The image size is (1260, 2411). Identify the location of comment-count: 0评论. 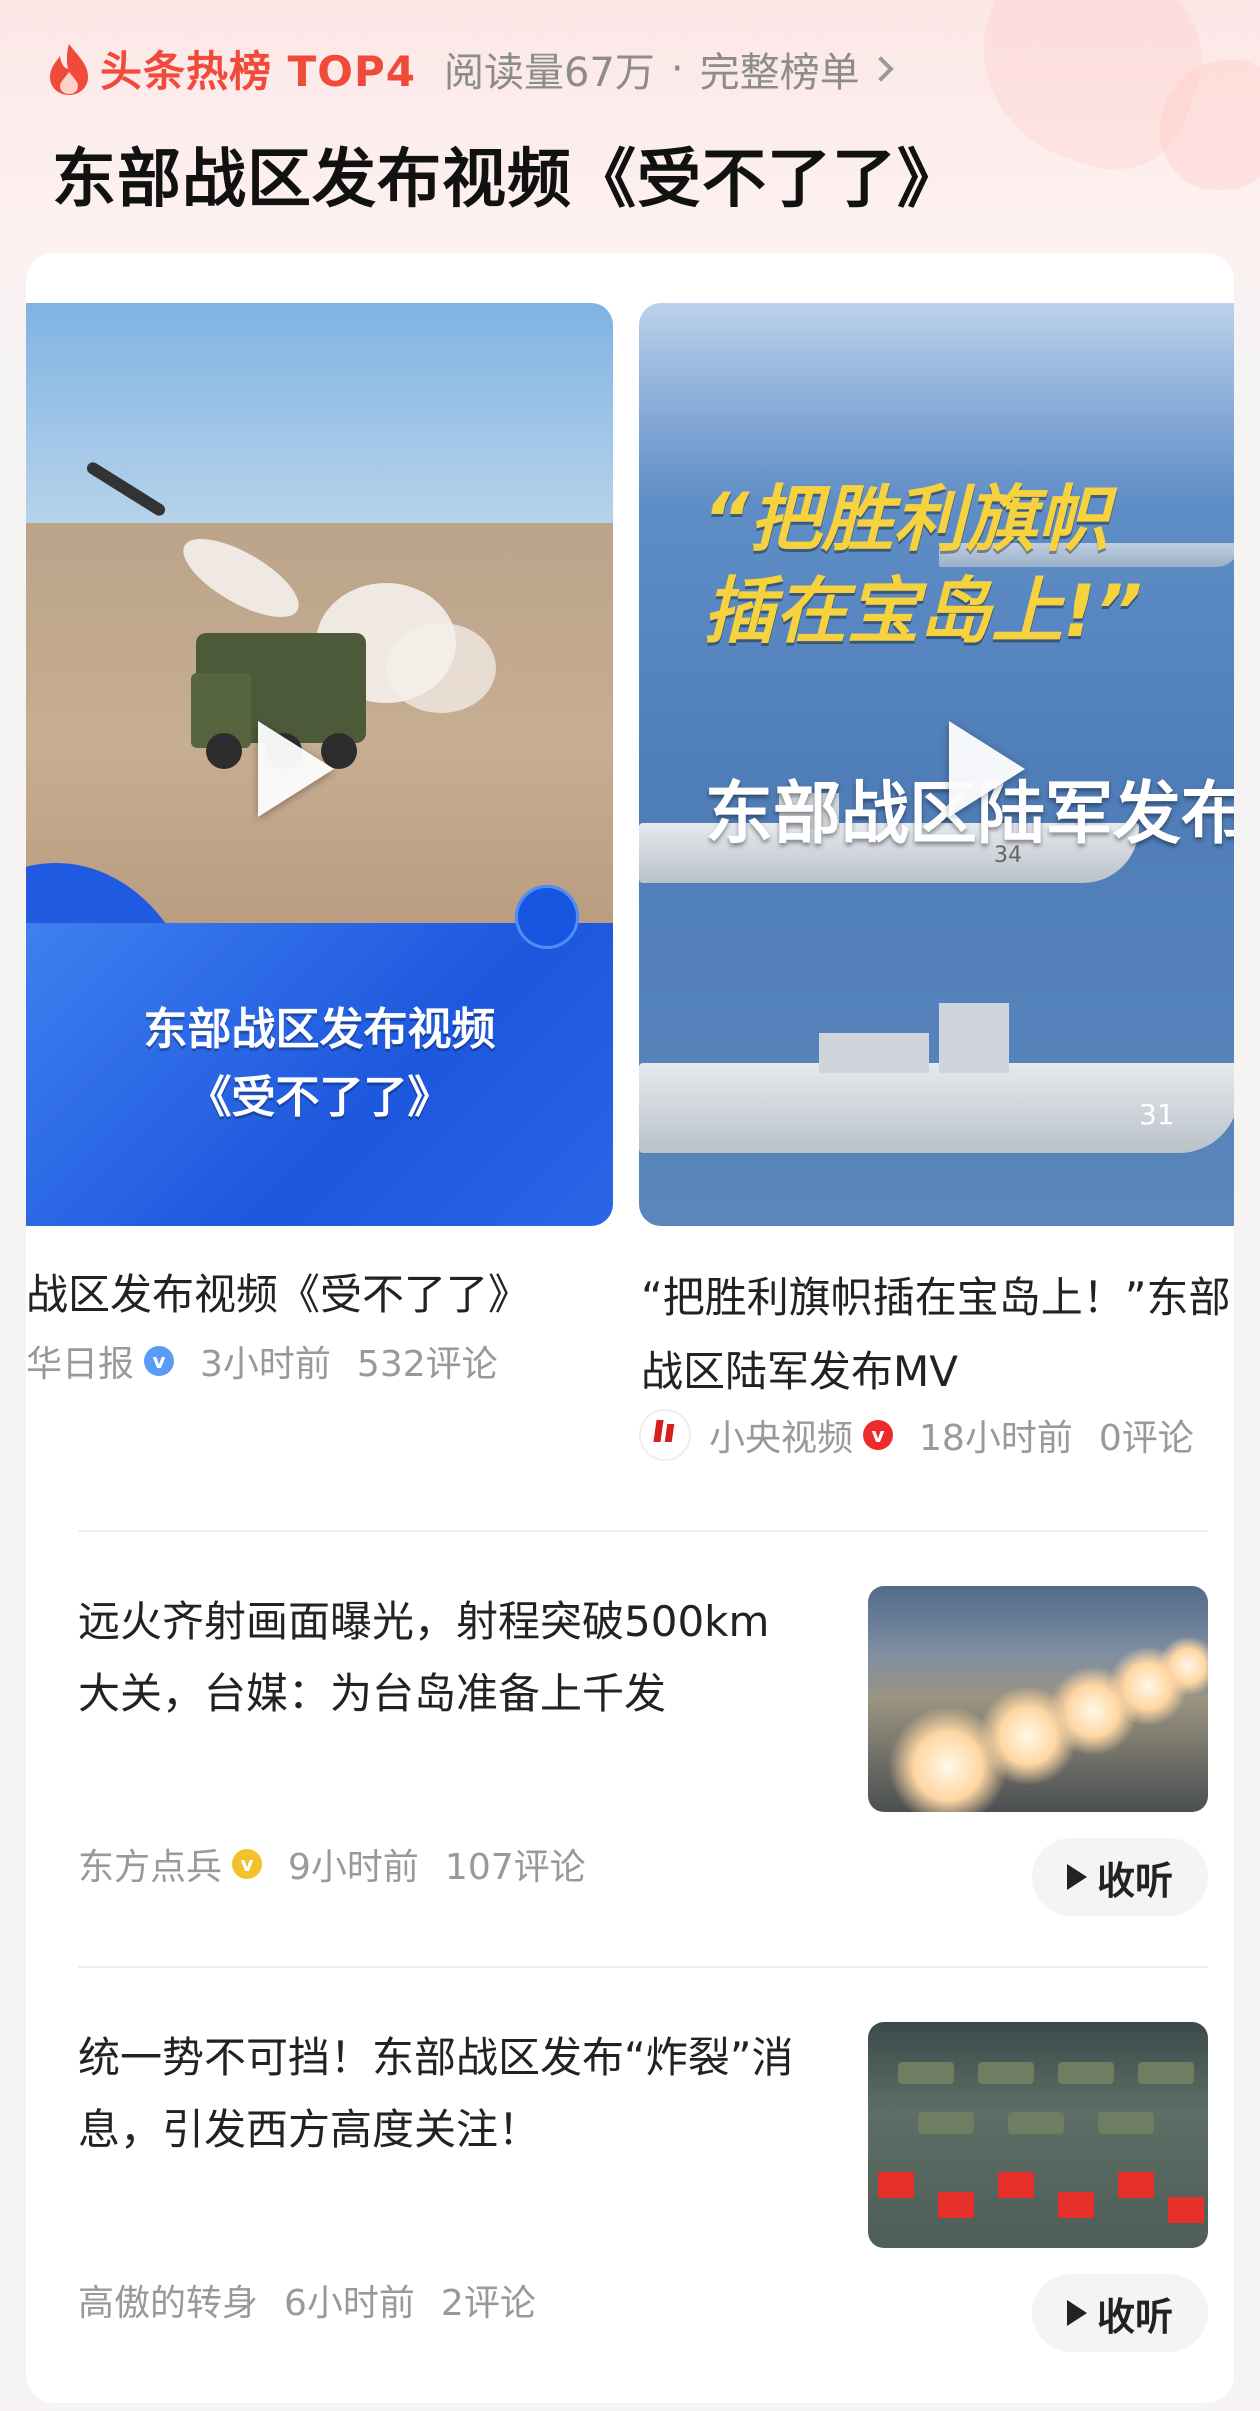
(1146, 1438).